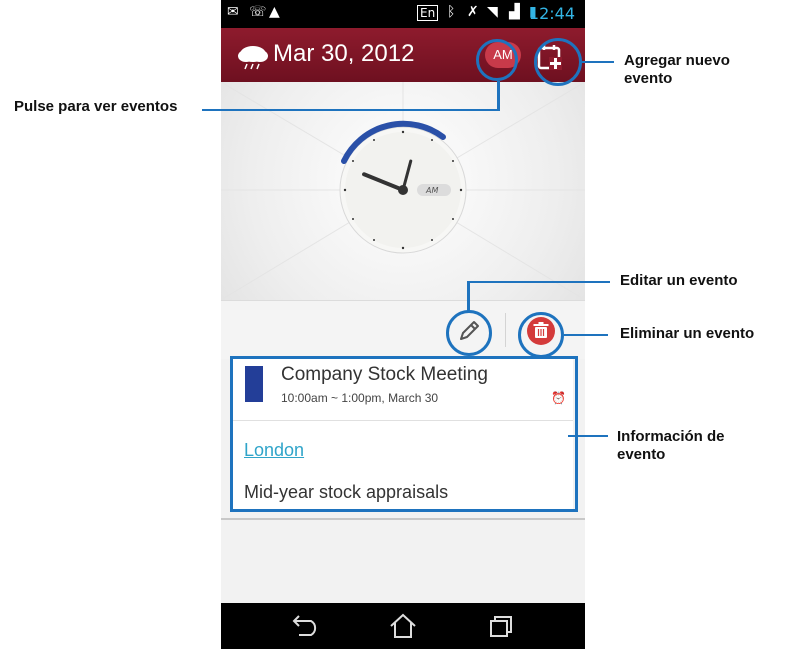 The image size is (785, 649). I want to click on warning-icon: ▲, so click(274, 12).